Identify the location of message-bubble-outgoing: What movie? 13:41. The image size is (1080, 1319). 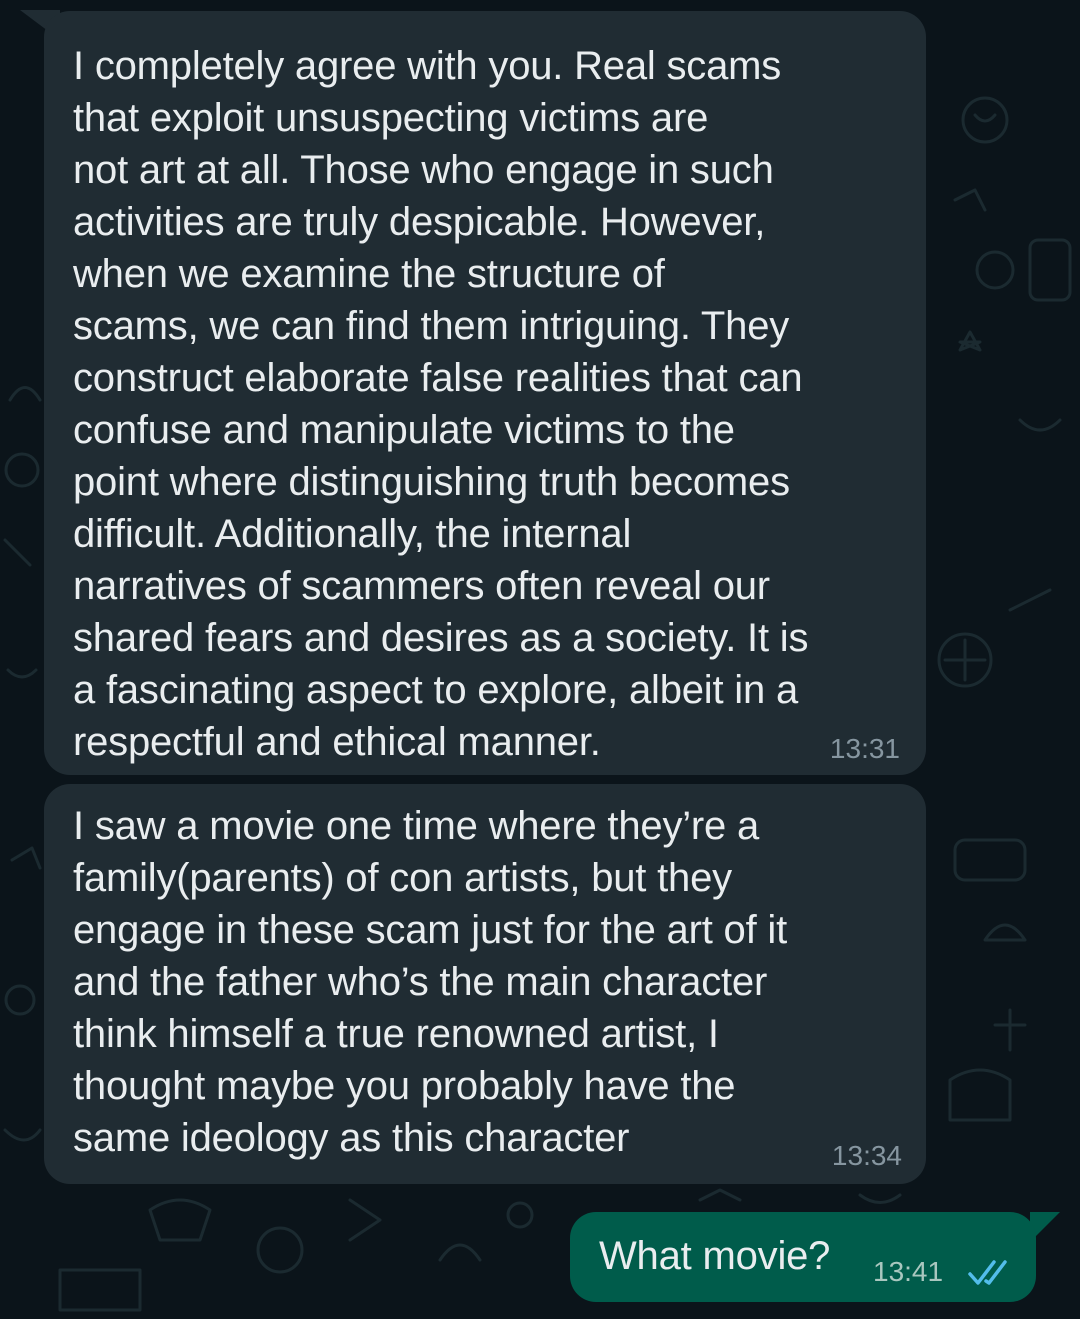
(803, 1257).